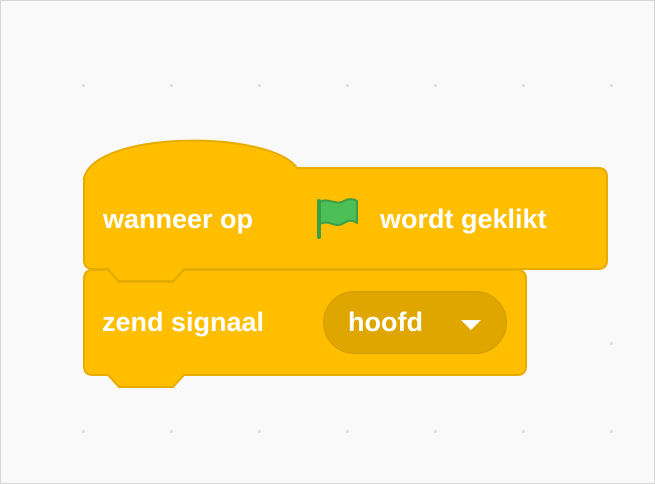 This screenshot has height=484, width=655. I want to click on chevron-down-icon, so click(471, 325).